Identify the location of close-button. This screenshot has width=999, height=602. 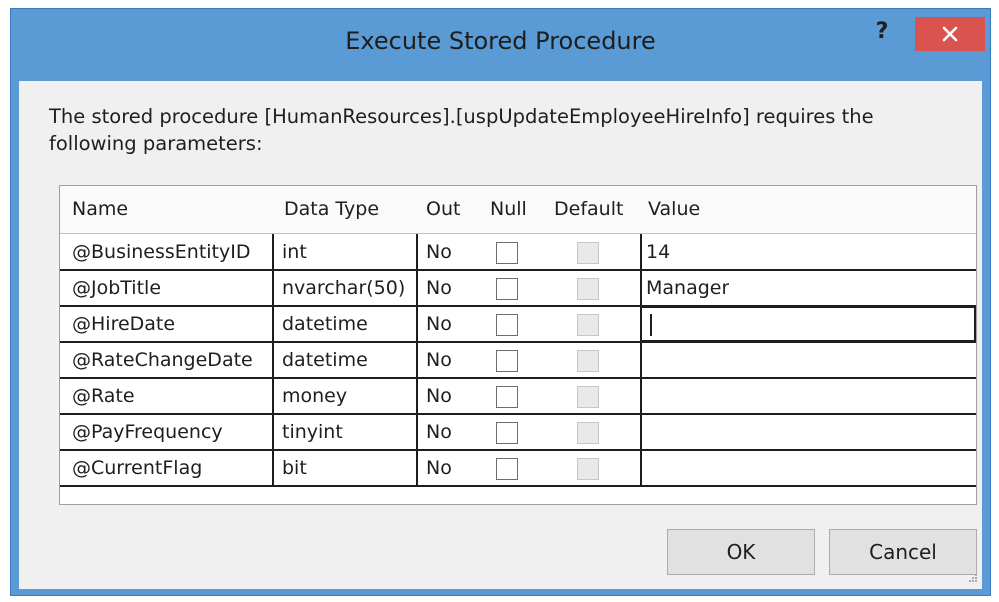
(950, 34).